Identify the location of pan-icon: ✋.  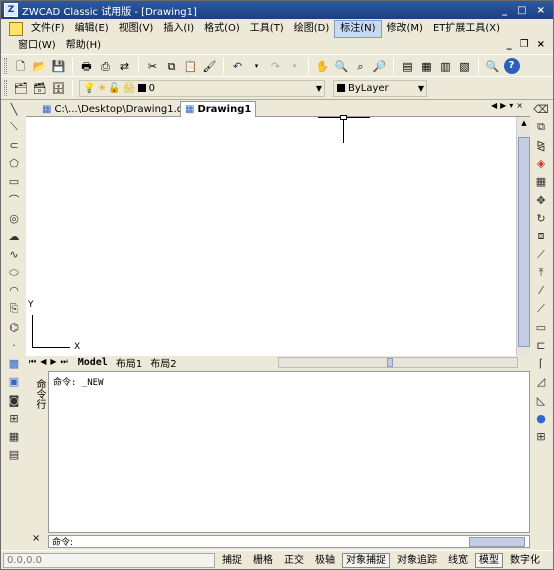
(323, 66).